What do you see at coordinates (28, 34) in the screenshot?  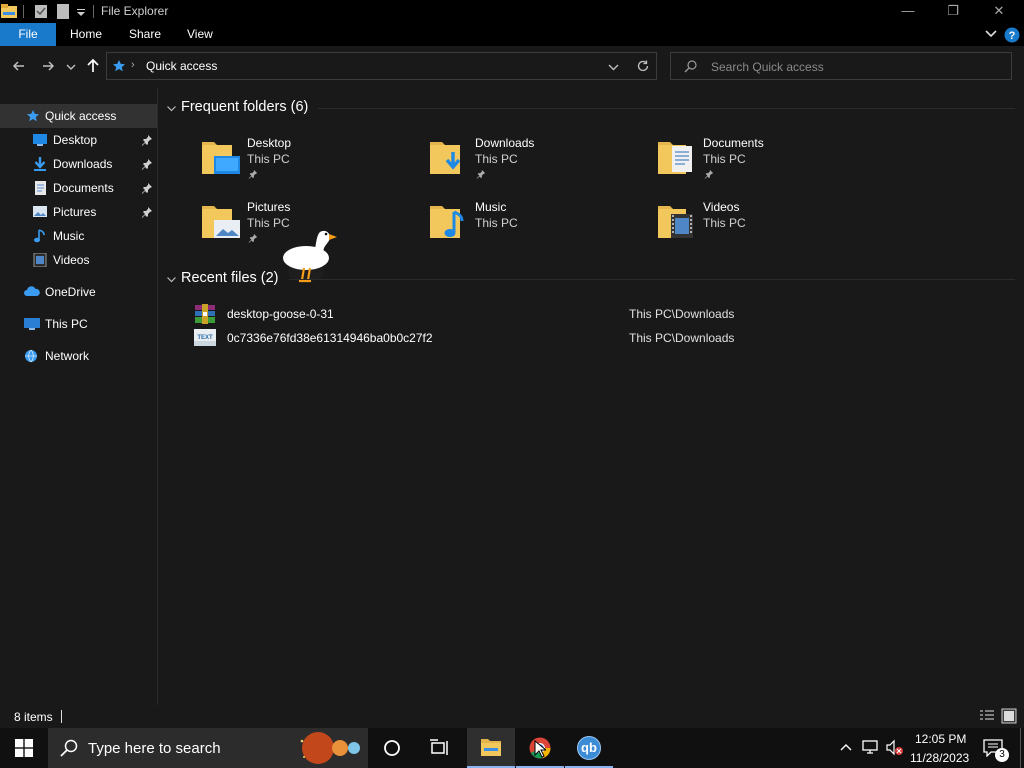 I see `tab-file: File` at bounding box center [28, 34].